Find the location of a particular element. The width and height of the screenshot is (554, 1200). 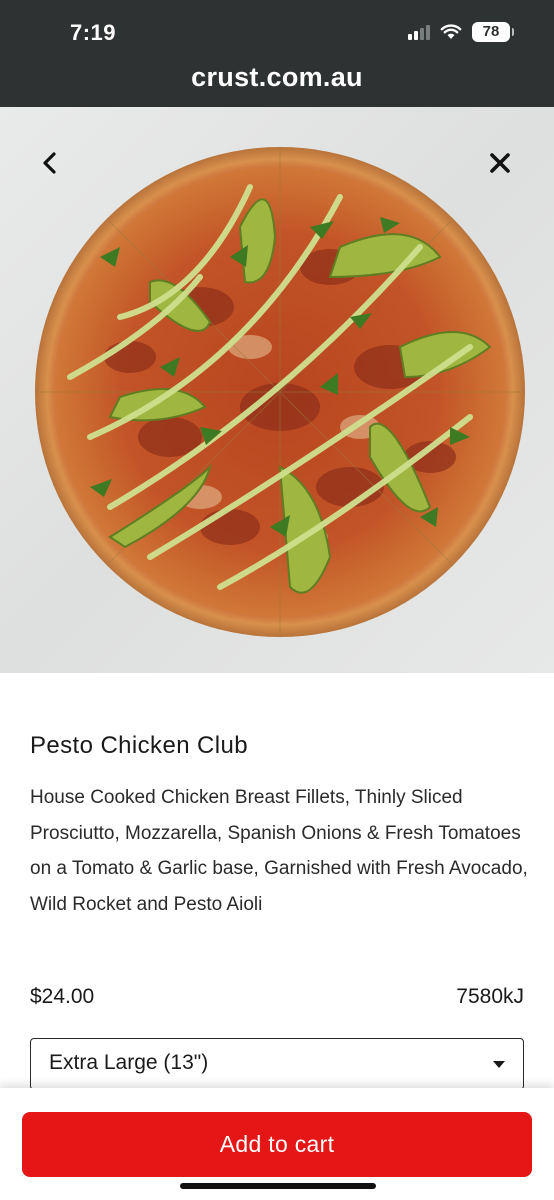

back-button is located at coordinates (50, 163).